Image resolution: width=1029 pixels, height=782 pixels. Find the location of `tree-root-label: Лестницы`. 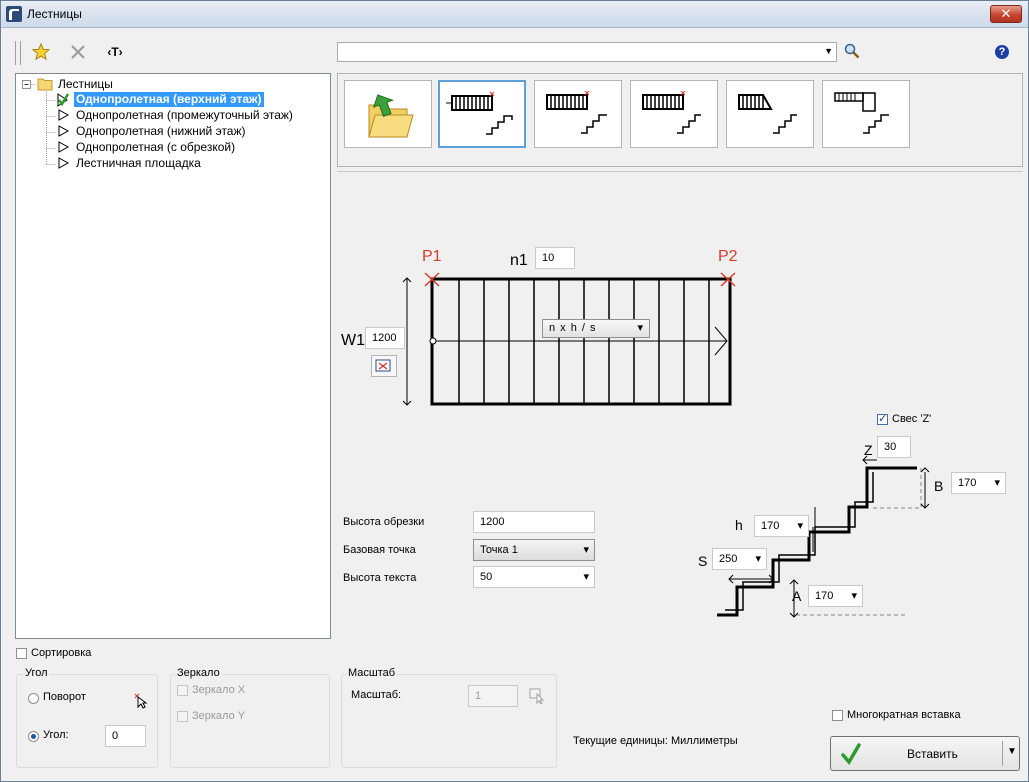

tree-root-label: Лестницы is located at coordinates (85, 84).